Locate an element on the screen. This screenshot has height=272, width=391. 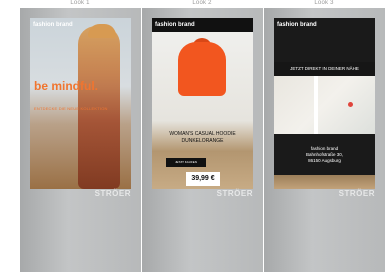
product-name: WOMAN'S CASUAL HOODIE DUNKELORANGE is located at coordinates (202, 138).